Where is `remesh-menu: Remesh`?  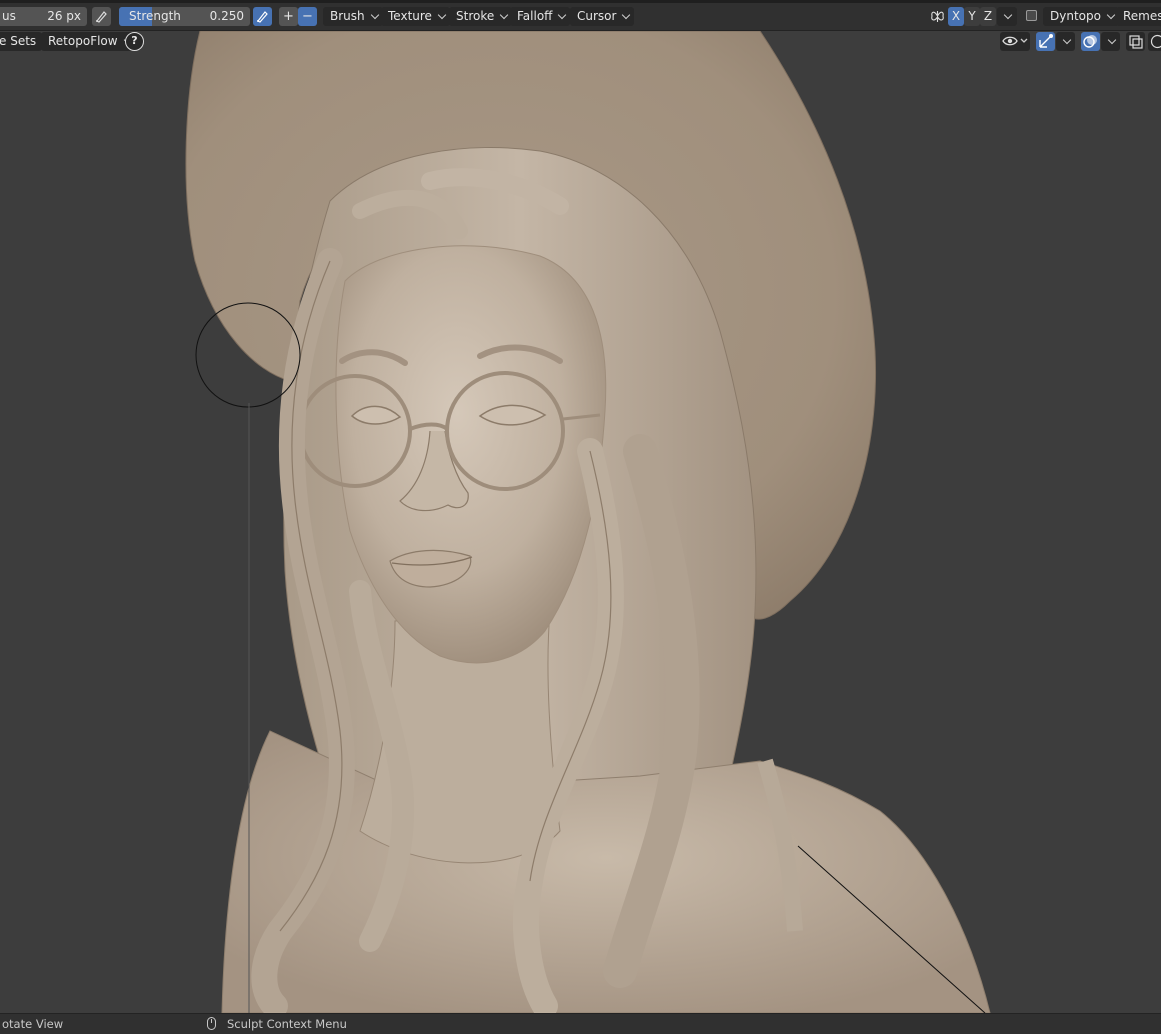
remesh-menu: Remesh is located at coordinates (1138, 16).